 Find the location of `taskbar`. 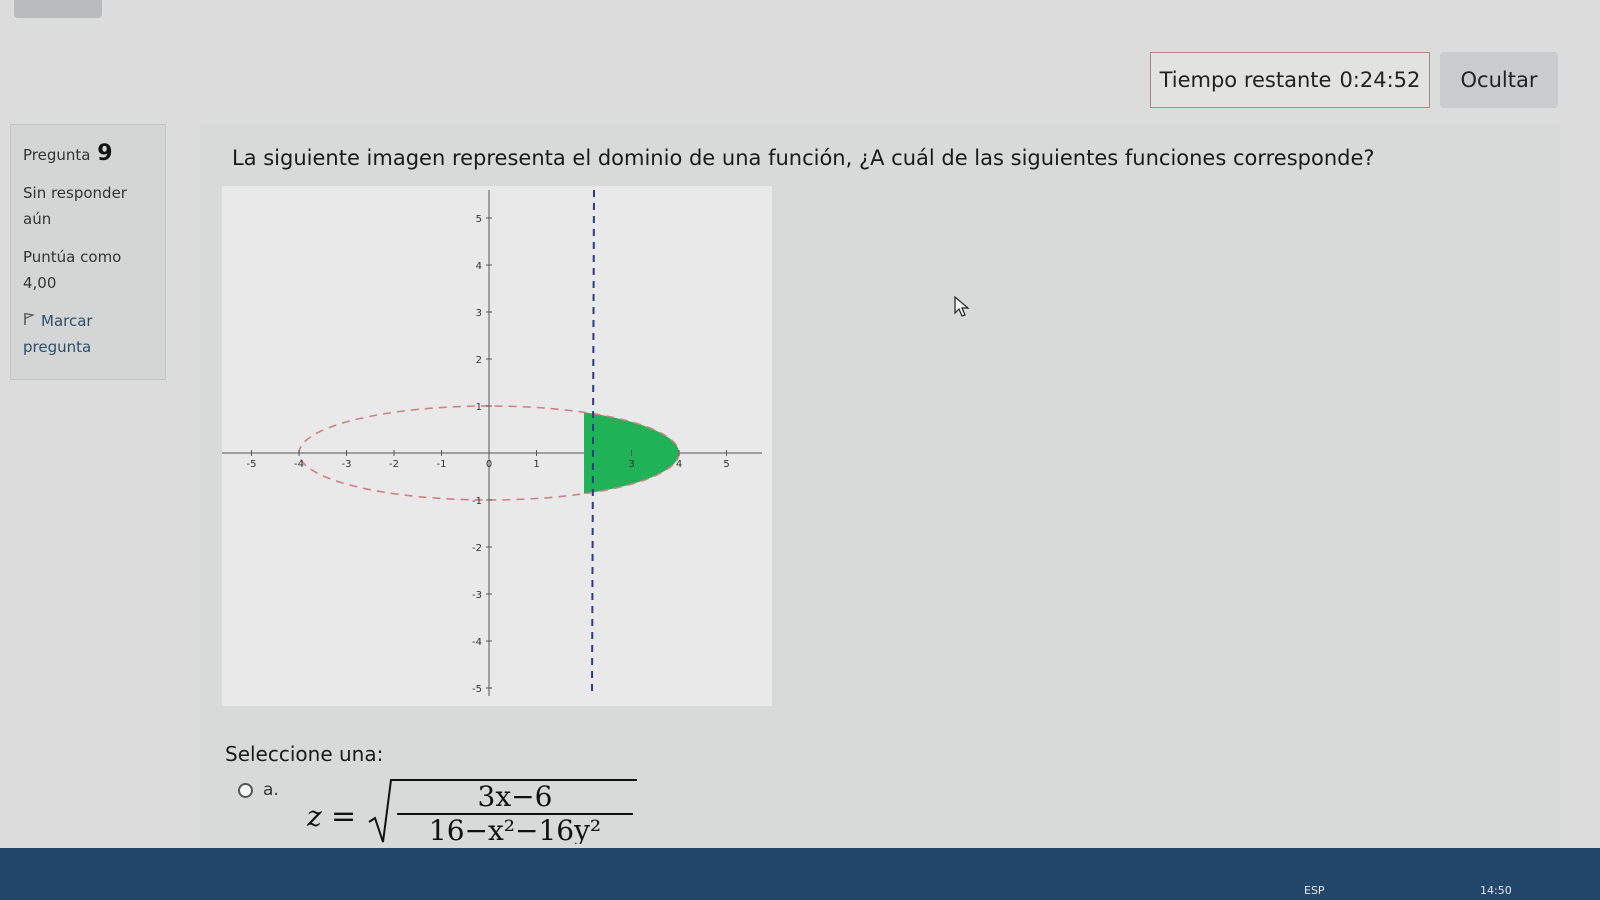

taskbar is located at coordinates (800, 874).